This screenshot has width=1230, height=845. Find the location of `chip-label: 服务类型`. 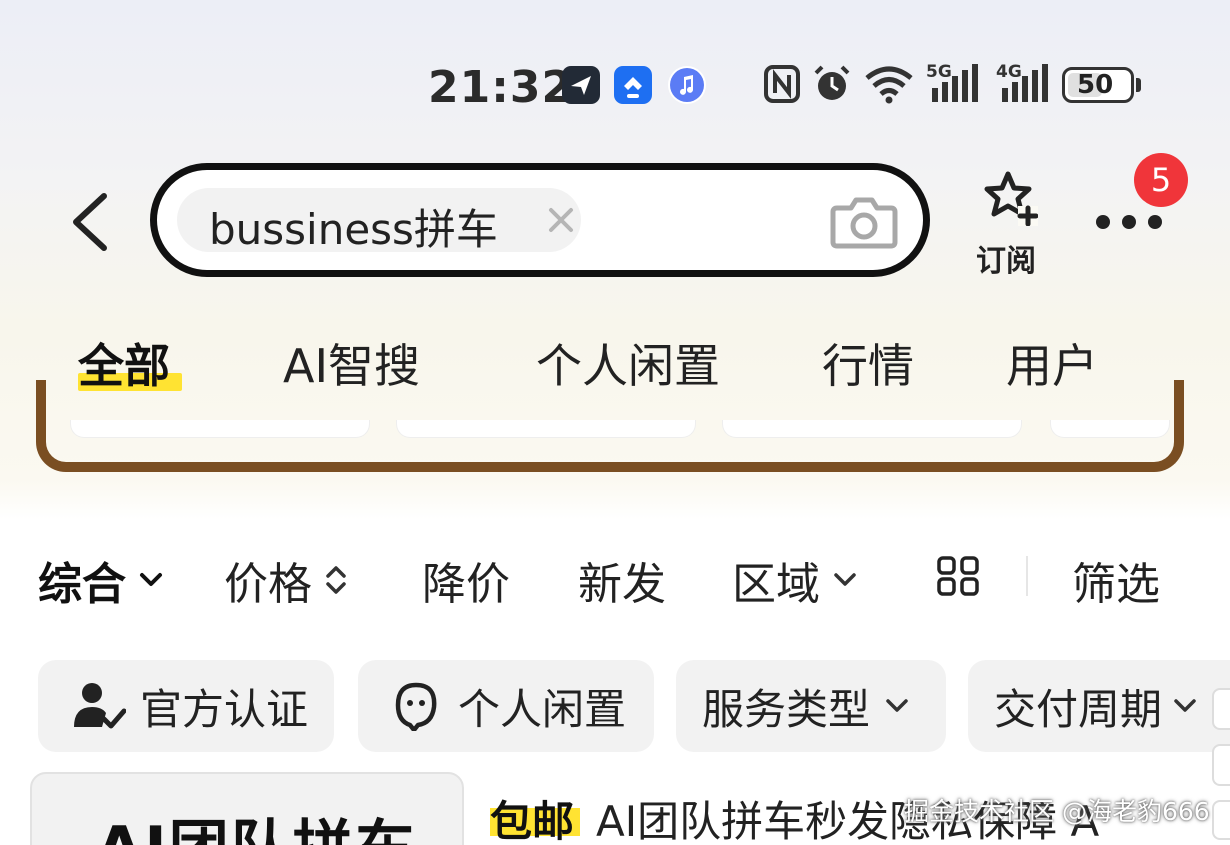

chip-label: 服务类型 is located at coordinates (786, 709).